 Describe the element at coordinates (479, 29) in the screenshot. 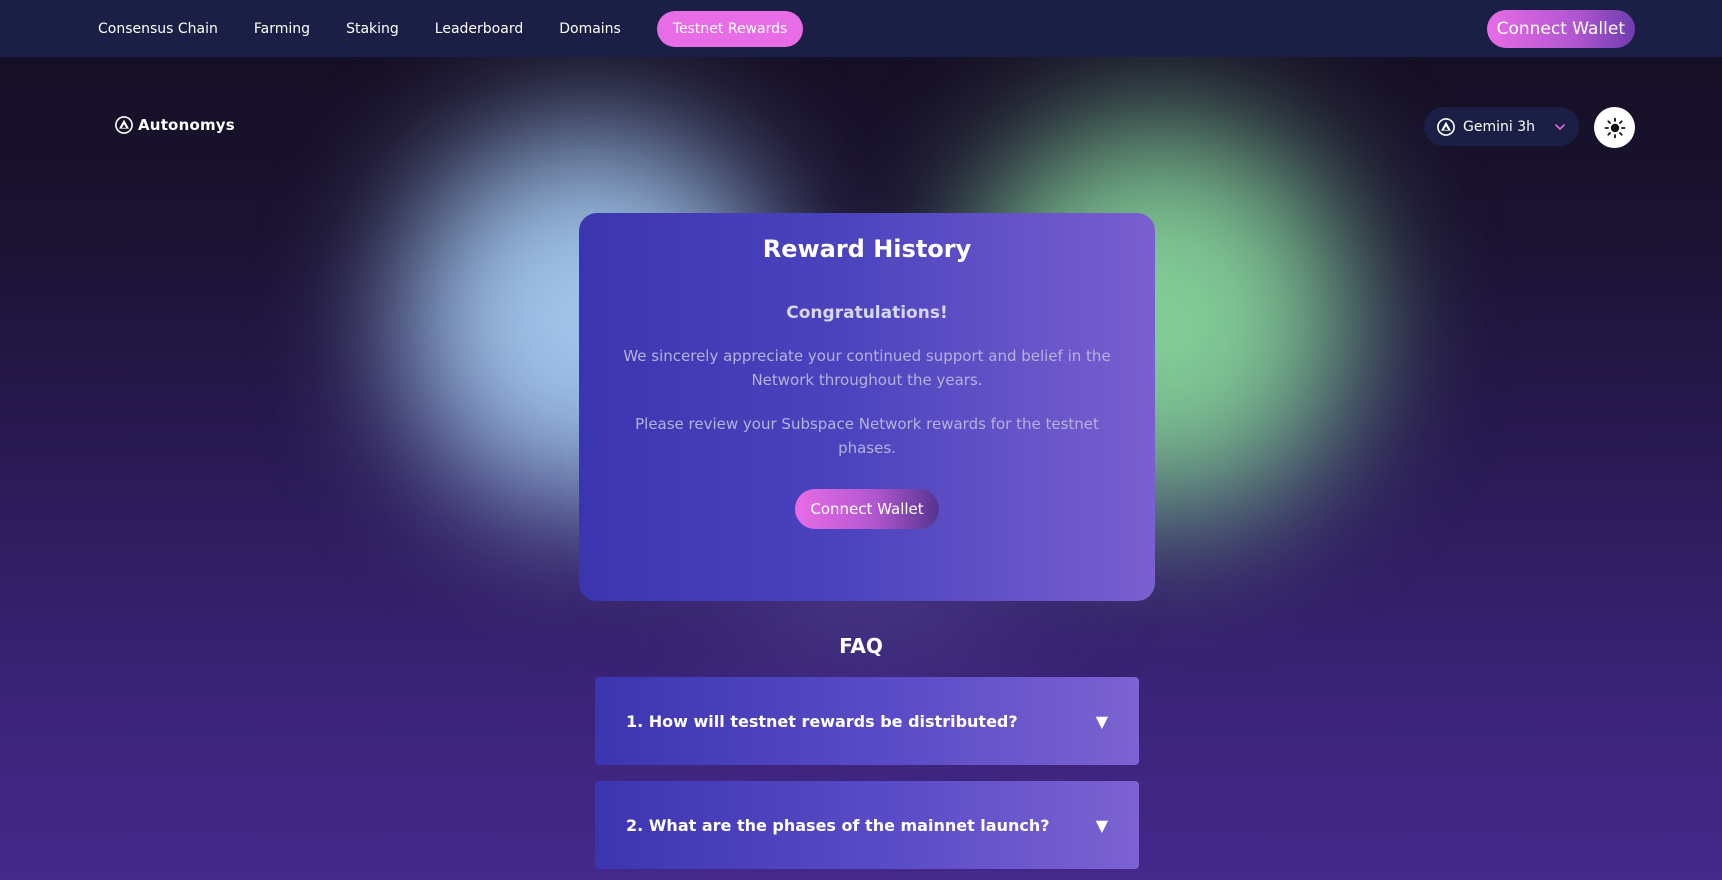

I see `nav-link-leaderboard: Leaderboard` at that location.